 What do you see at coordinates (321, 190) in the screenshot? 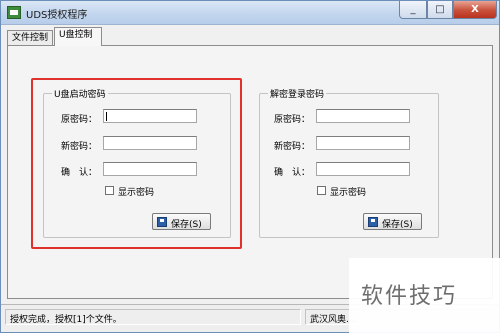
I see `login-show-password-checkbox` at bounding box center [321, 190].